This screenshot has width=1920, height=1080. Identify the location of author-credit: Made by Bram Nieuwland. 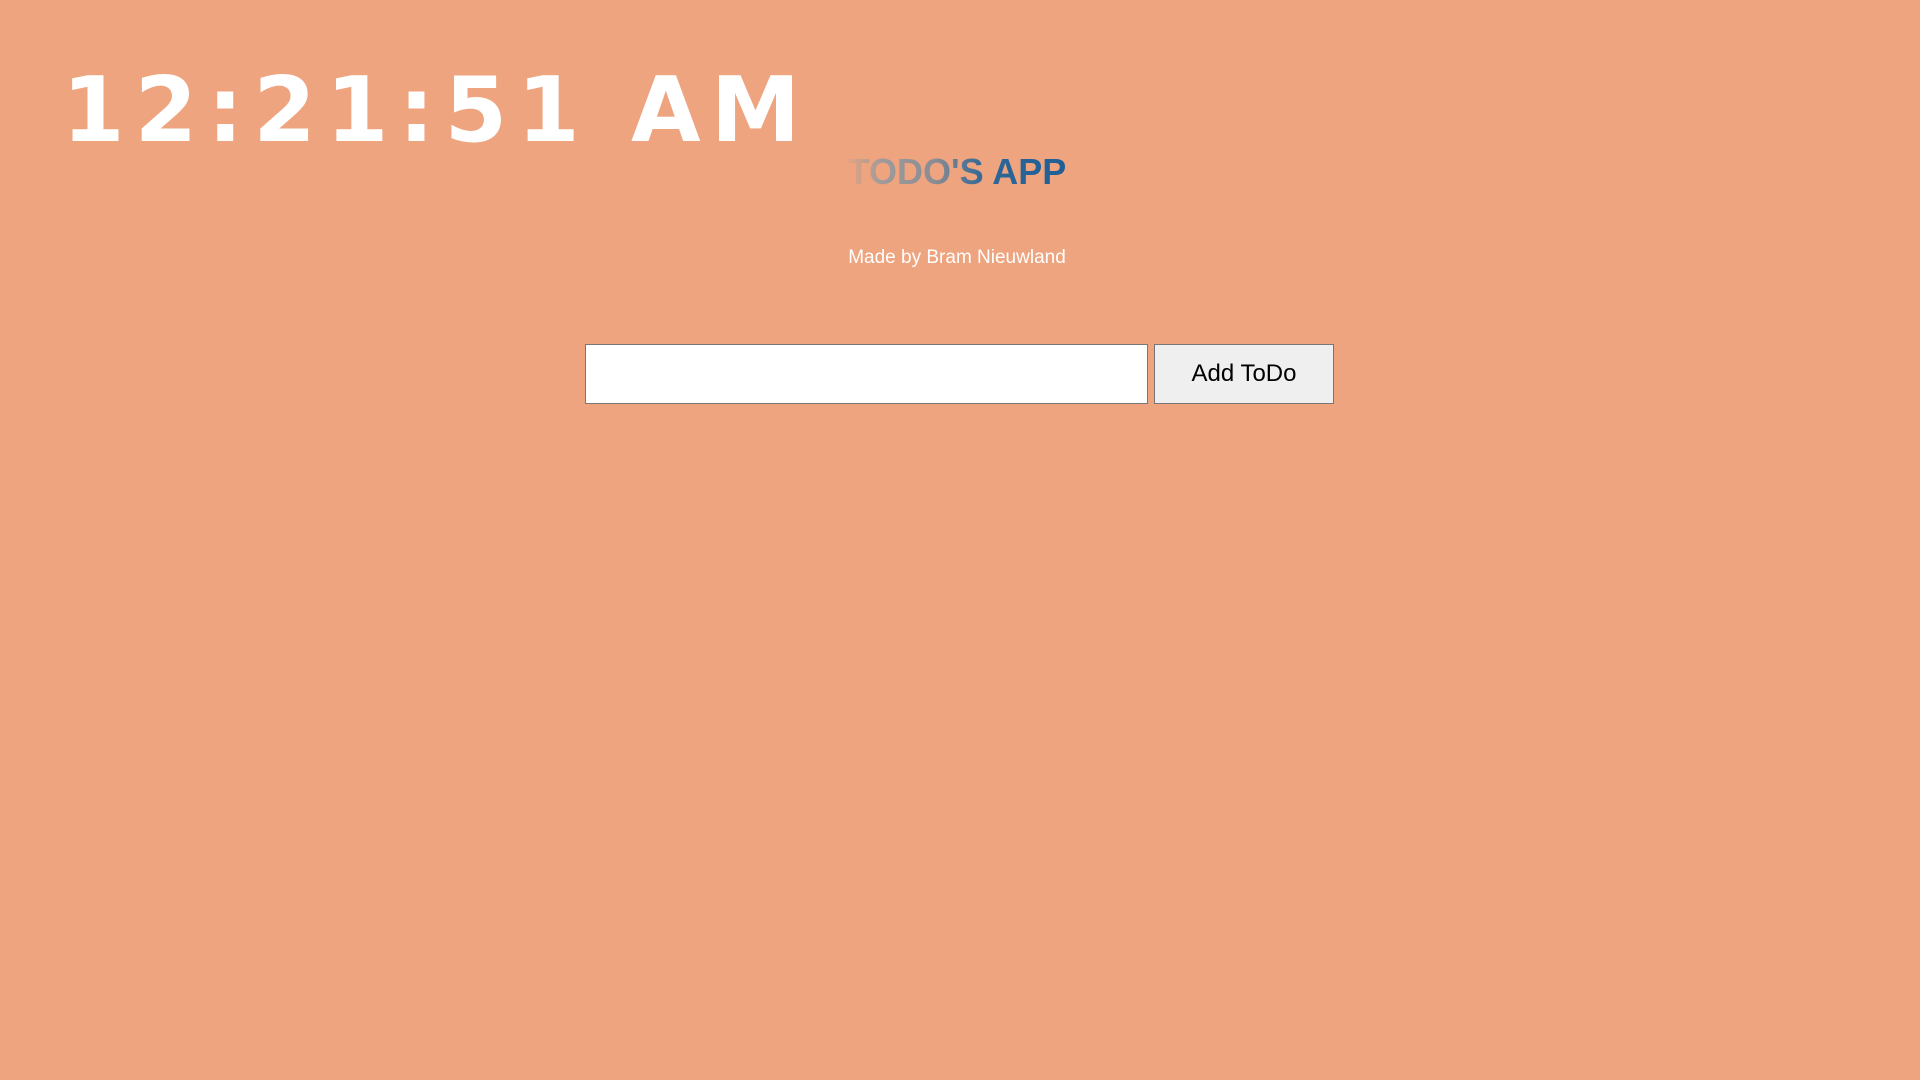
(957, 257).